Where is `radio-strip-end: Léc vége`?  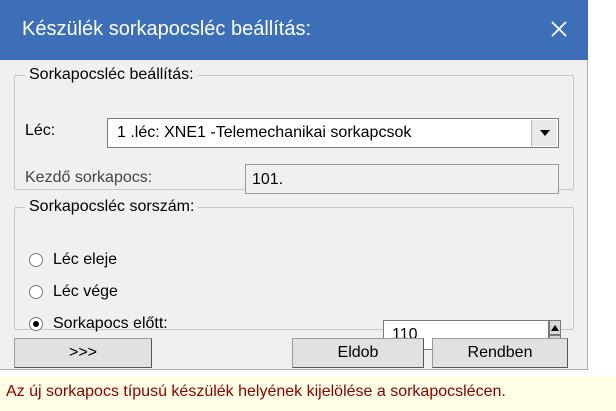
radio-strip-end: Léc vége is located at coordinates (73, 292).